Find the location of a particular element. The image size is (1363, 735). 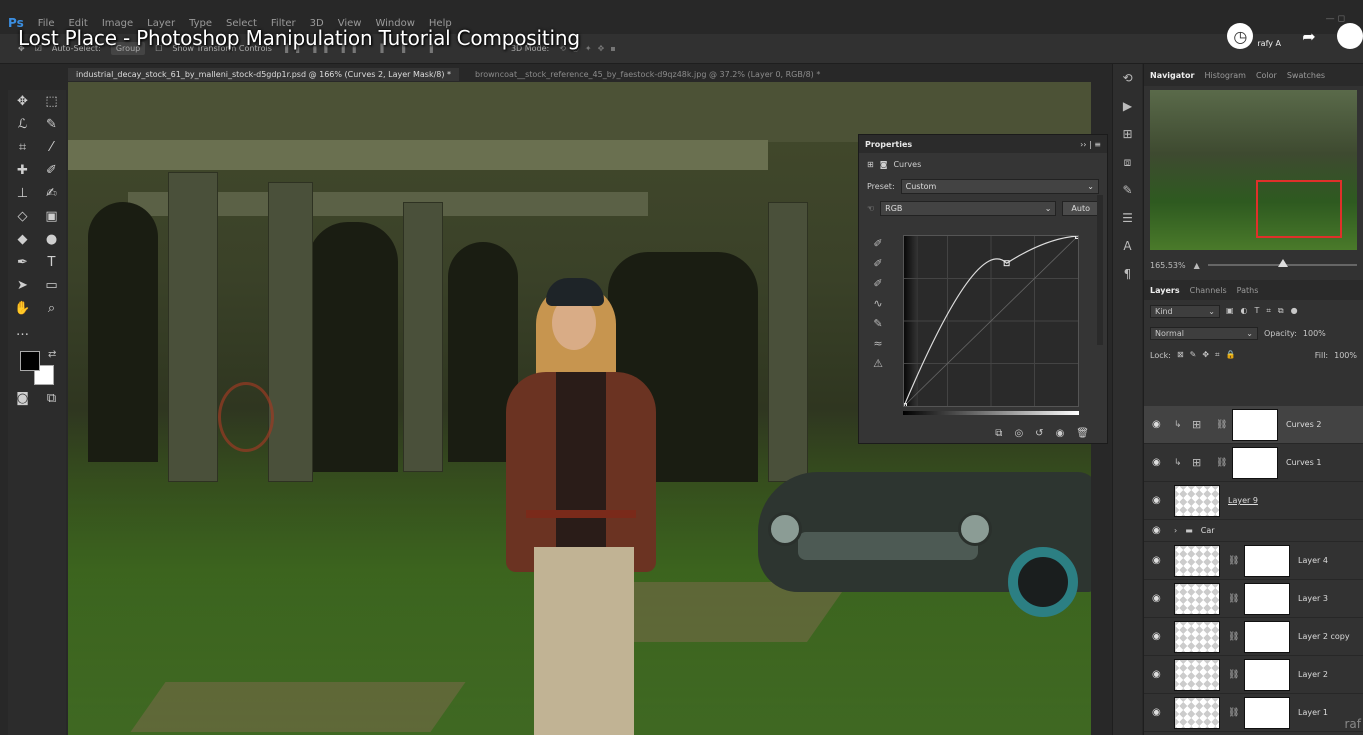

auto-button: Auto is located at coordinates (1080, 208).